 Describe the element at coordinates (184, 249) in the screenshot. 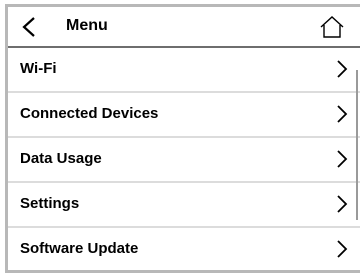

I see `menu-item-software-update: Software Update` at that location.